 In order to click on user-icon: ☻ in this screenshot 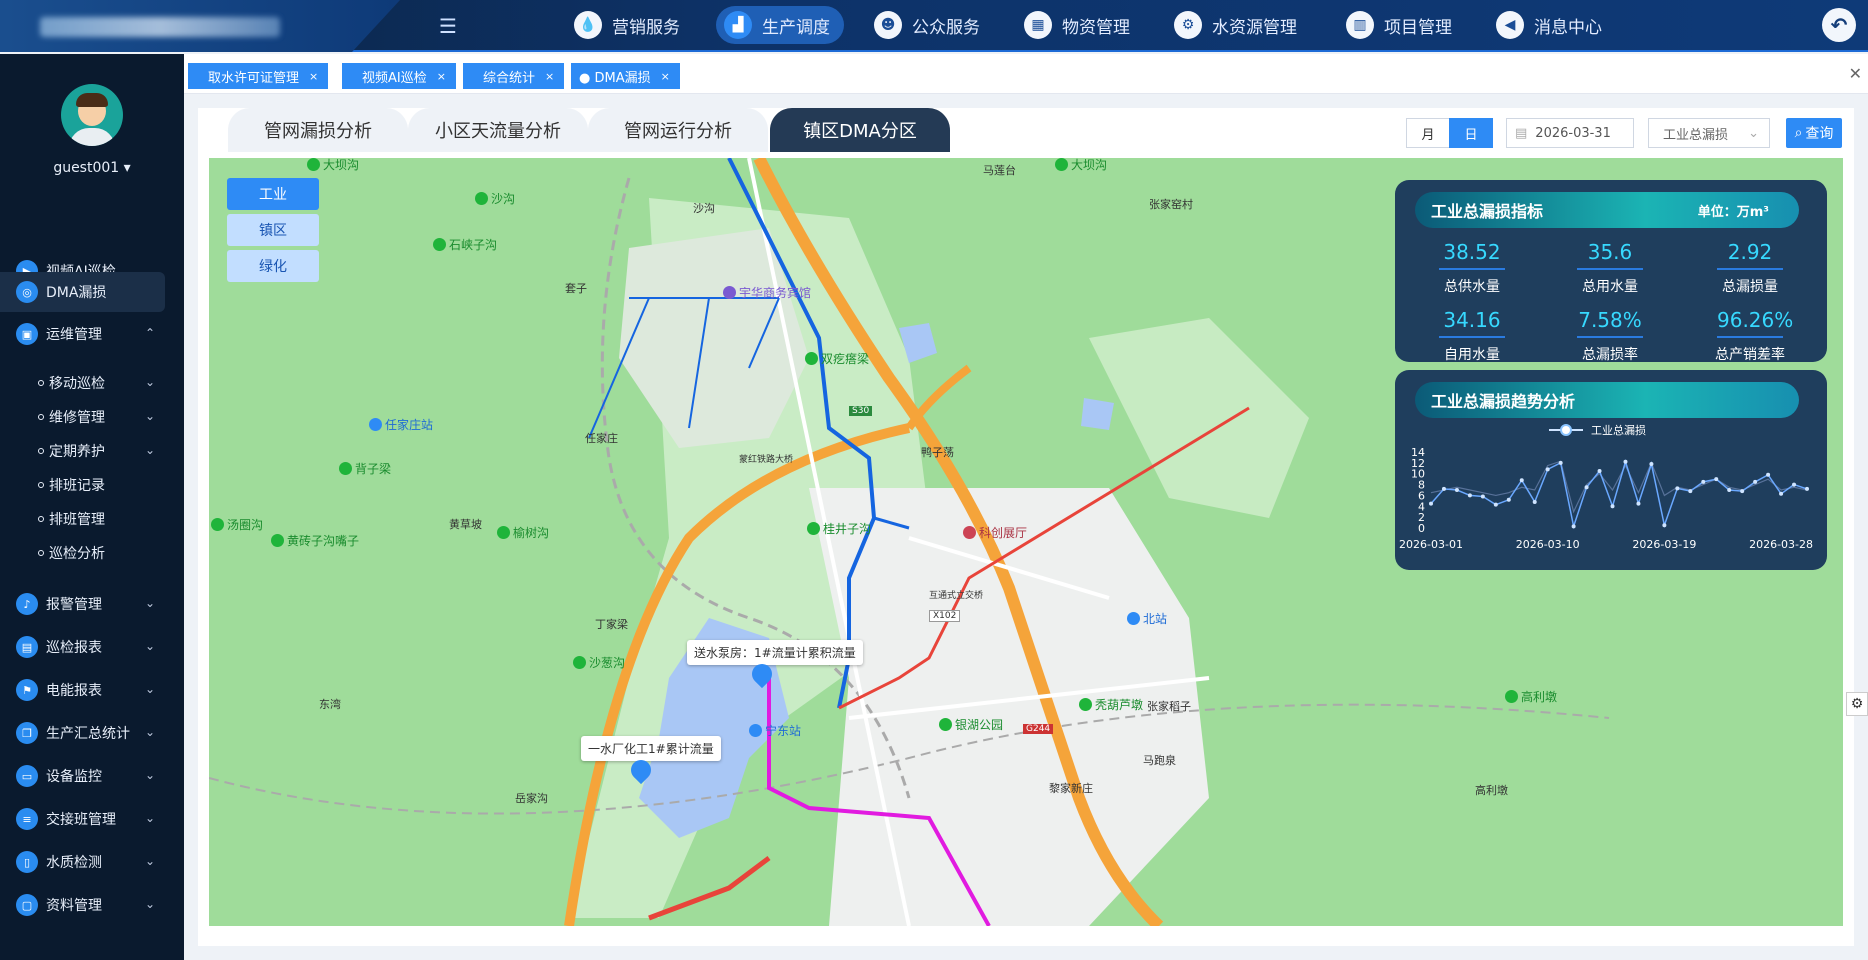, I will do `click(888, 25)`.